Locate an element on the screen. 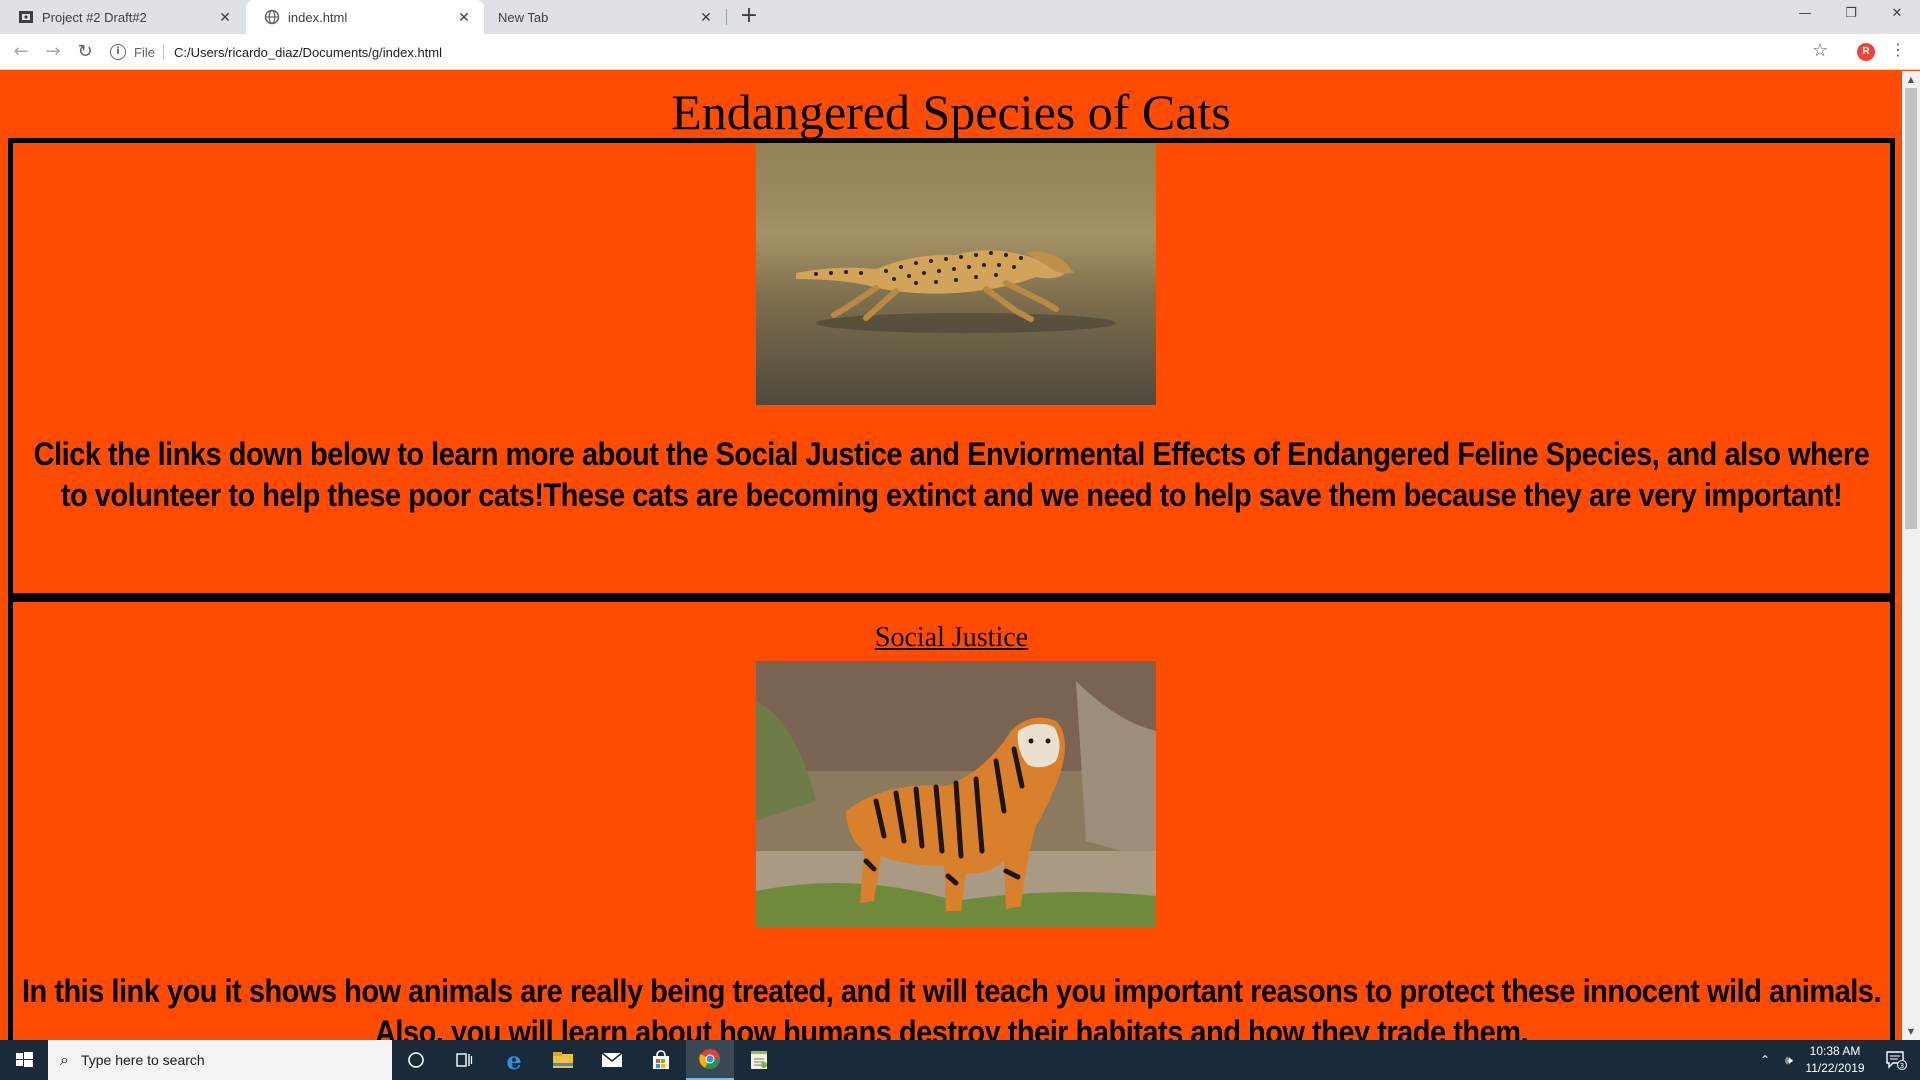  address-divider is located at coordinates (163, 52).